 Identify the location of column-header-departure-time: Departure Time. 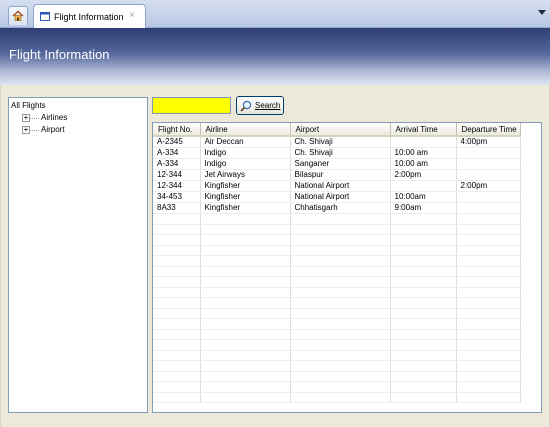
(488, 130).